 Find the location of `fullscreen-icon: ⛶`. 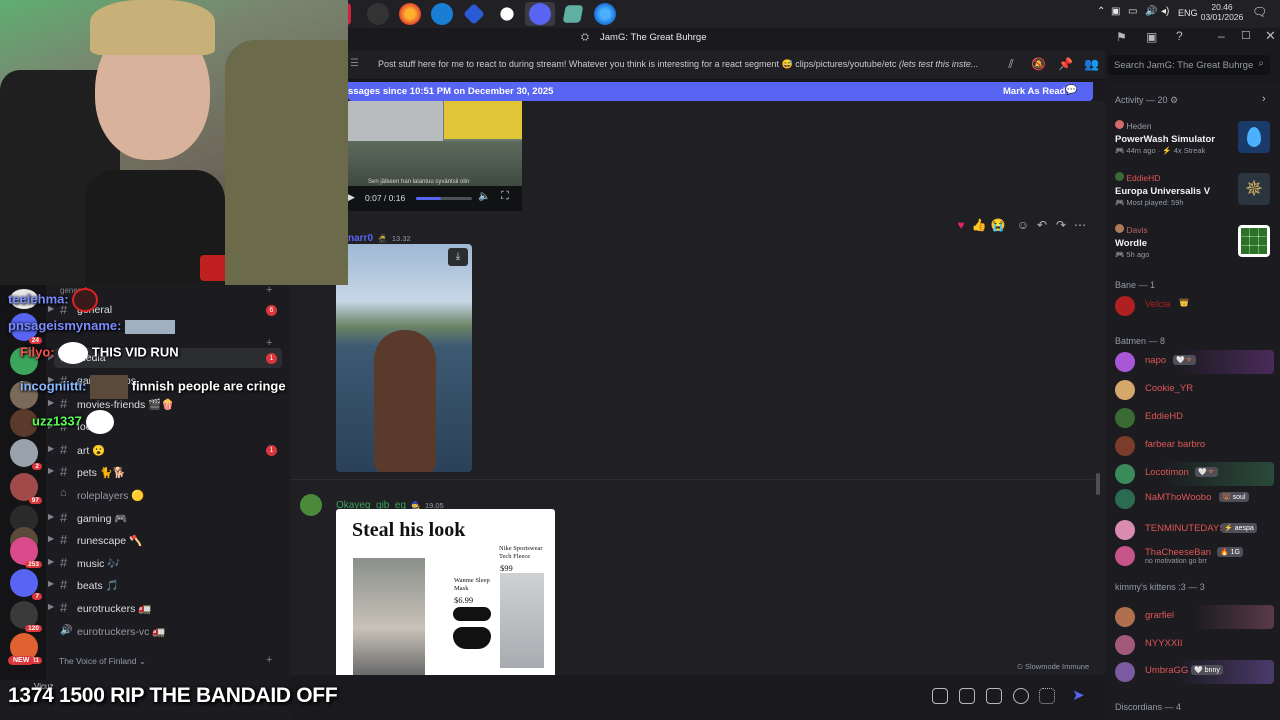

fullscreen-icon: ⛶ is located at coordinates (505, 196).